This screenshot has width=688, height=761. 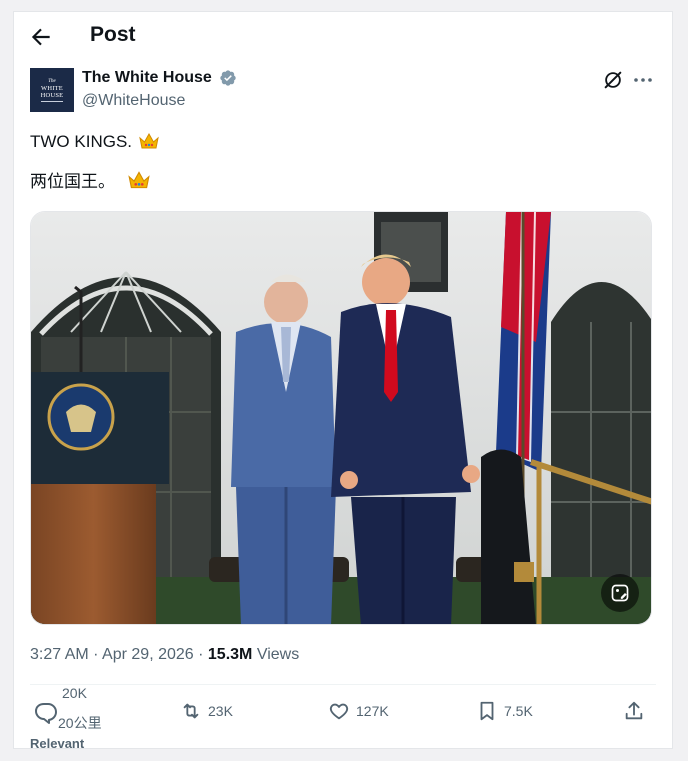 I want to click on avatar-text-house: HOUSE, so click(x=52, y=95).